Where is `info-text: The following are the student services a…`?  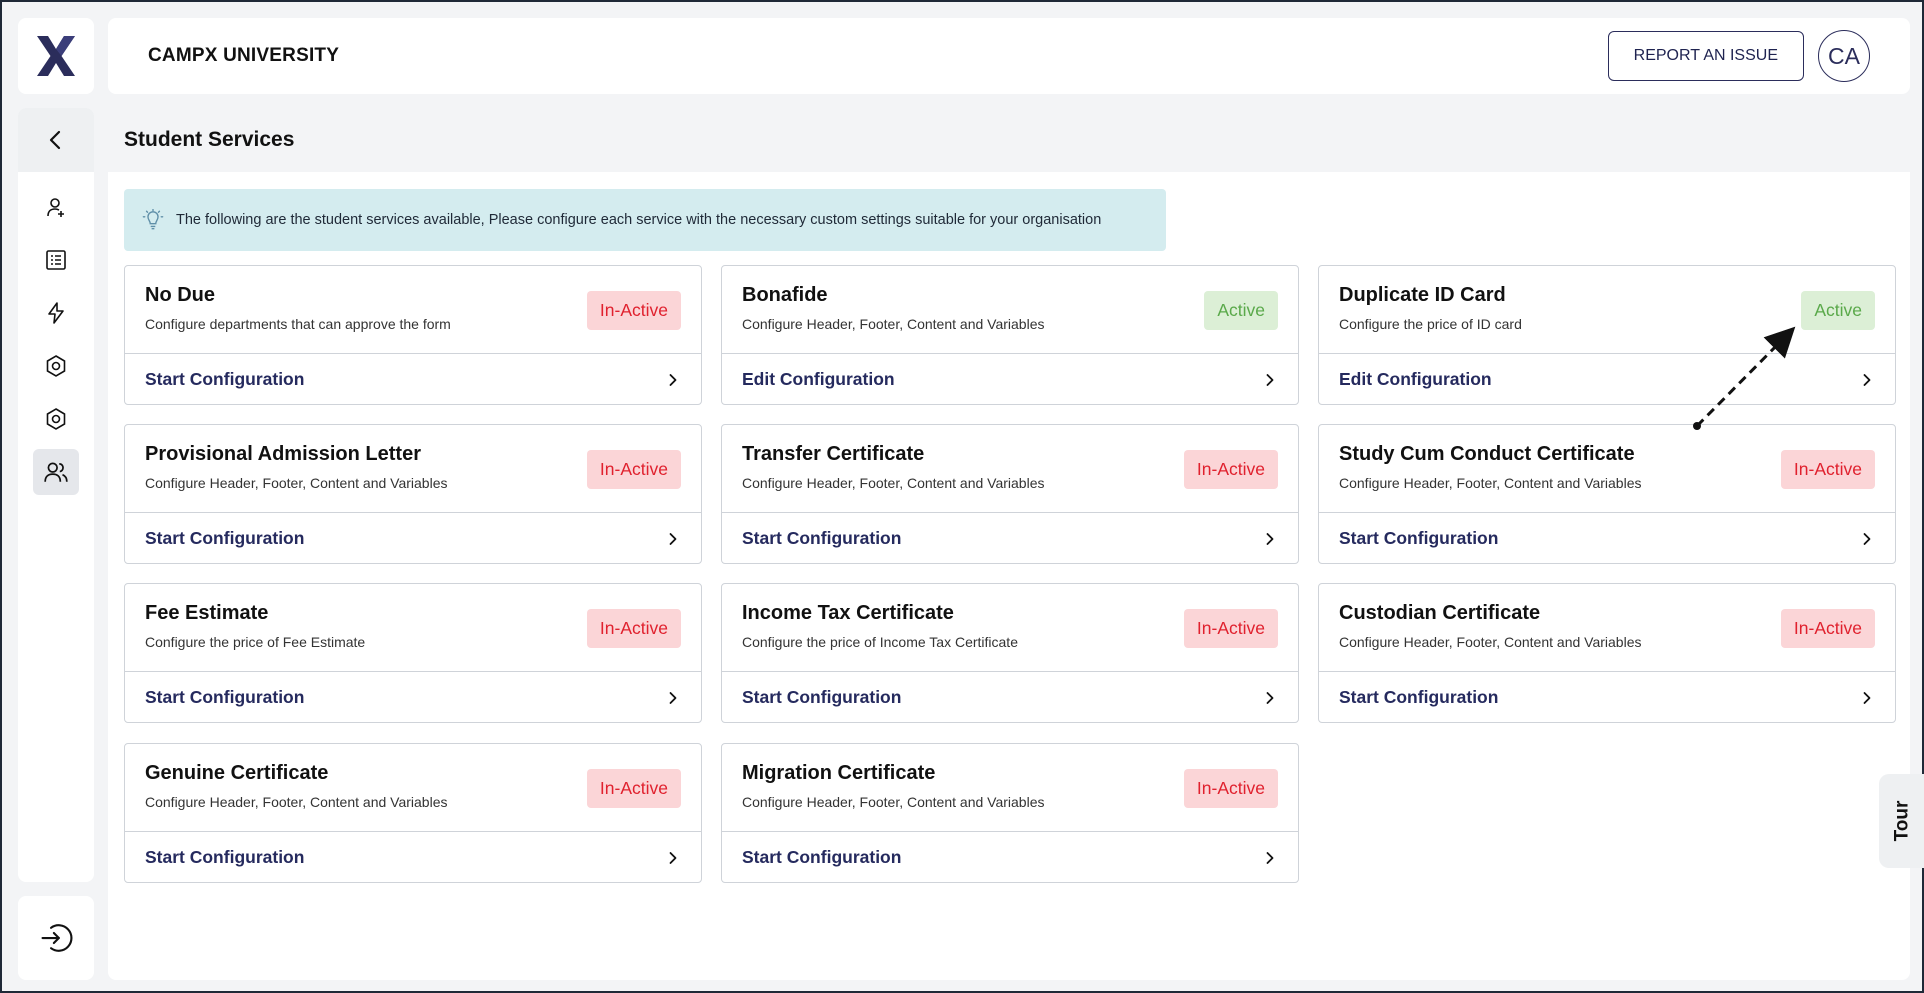 info-text: The following are the student services a… is located at coordinates (639, 220).